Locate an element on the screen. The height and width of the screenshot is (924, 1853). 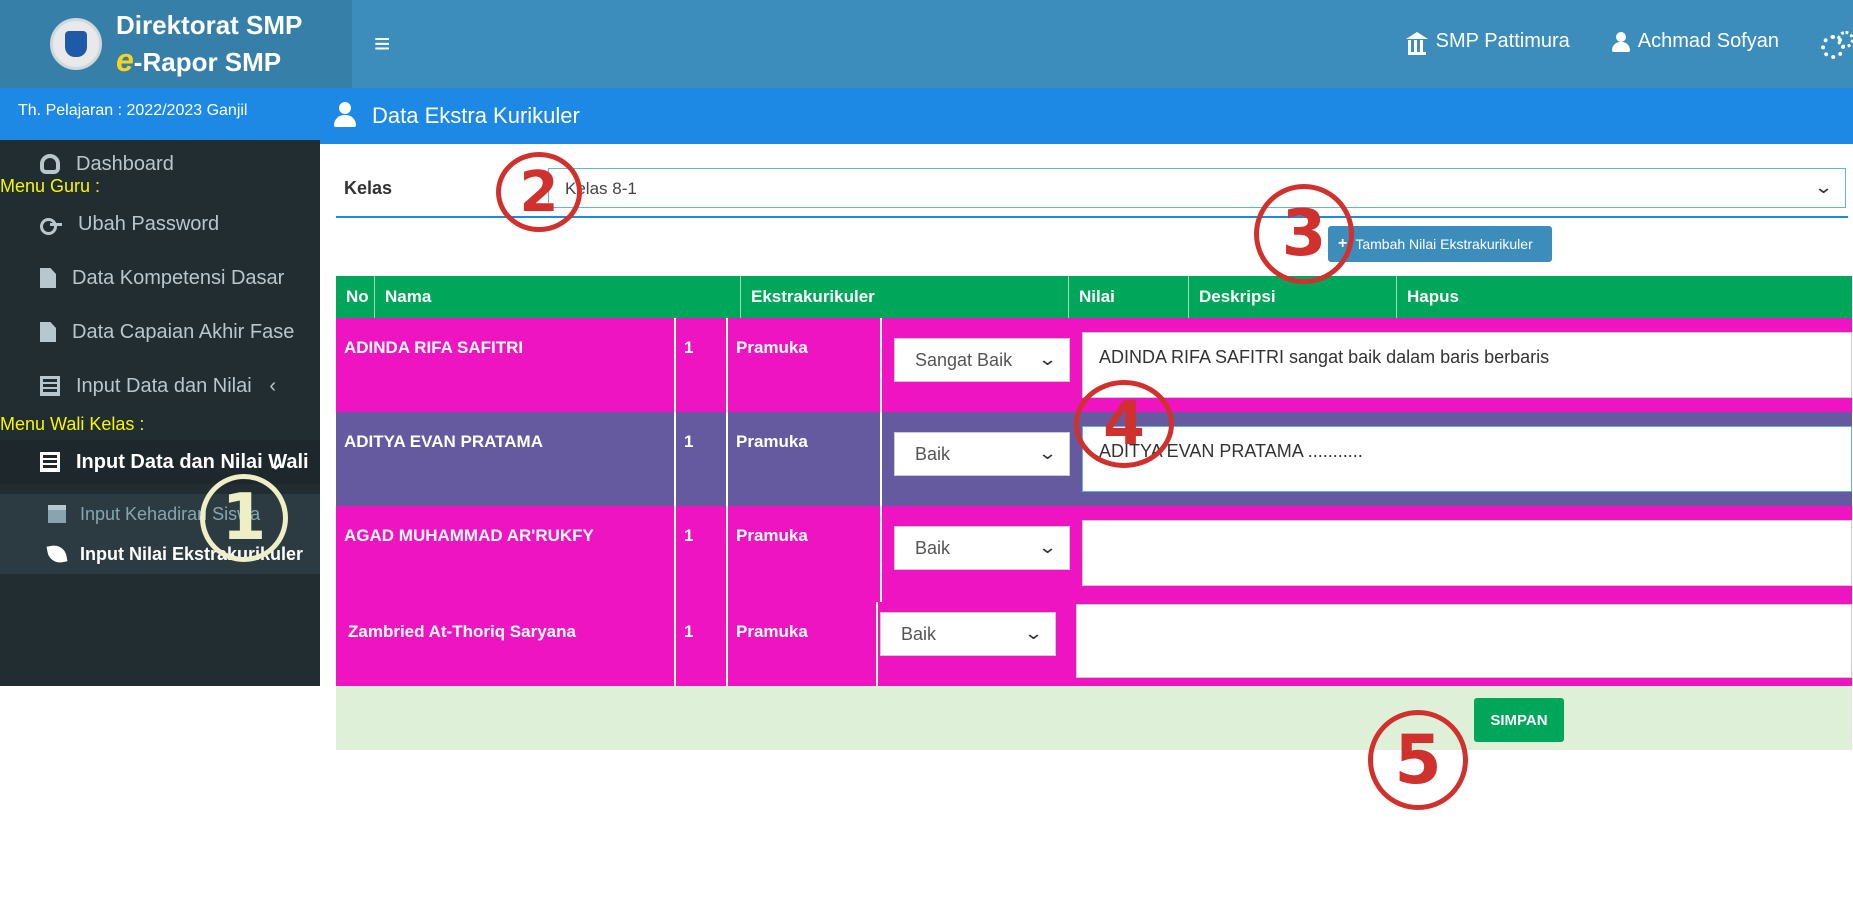
sidebar-item-data-kompetensi: Data Kompetensi Dasar is located at coordinates (176, 278).